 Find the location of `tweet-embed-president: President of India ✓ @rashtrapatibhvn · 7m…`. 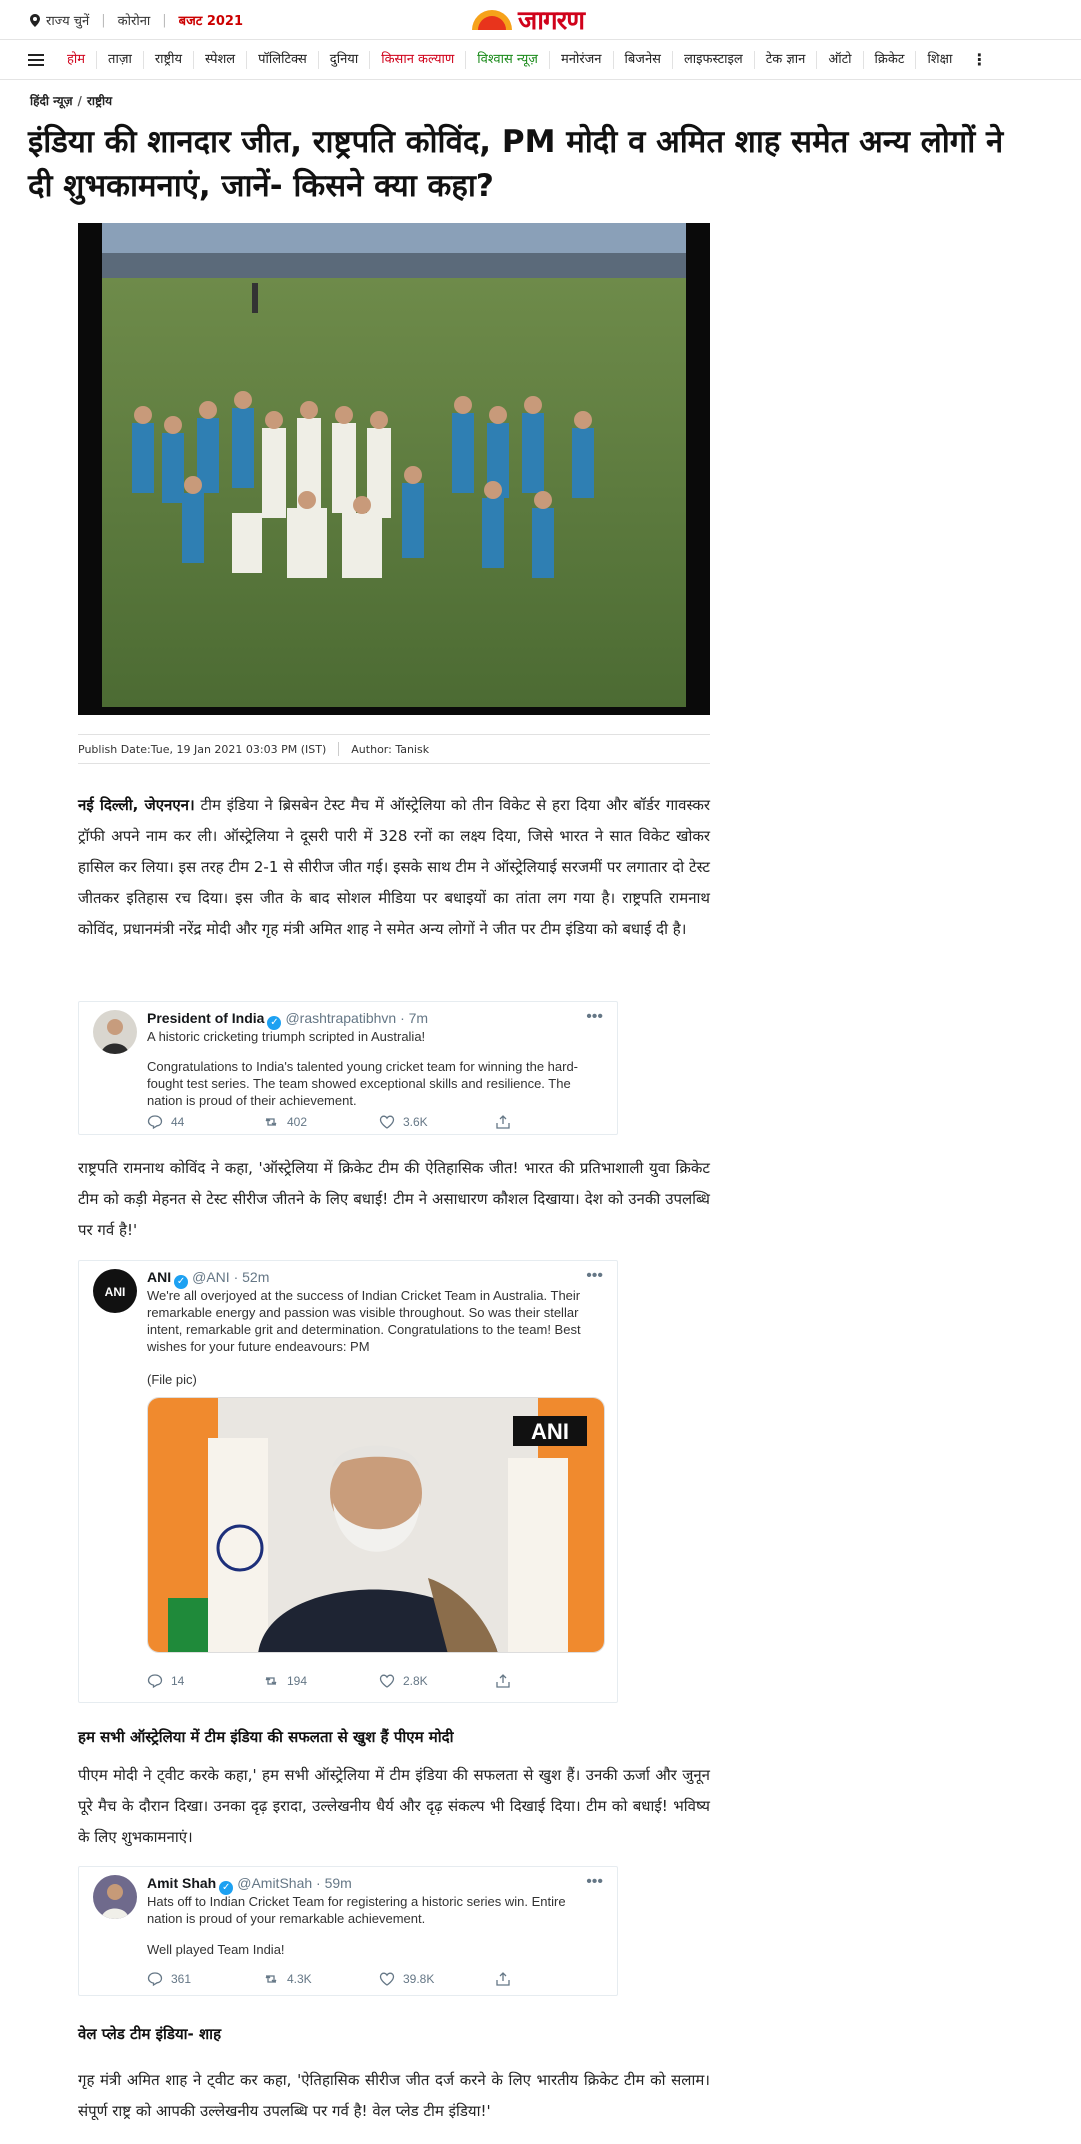

tweet-embed-president: President of India ✓ @rashtrapatibhvn · 7m… is located at coordinates (348, 1068).